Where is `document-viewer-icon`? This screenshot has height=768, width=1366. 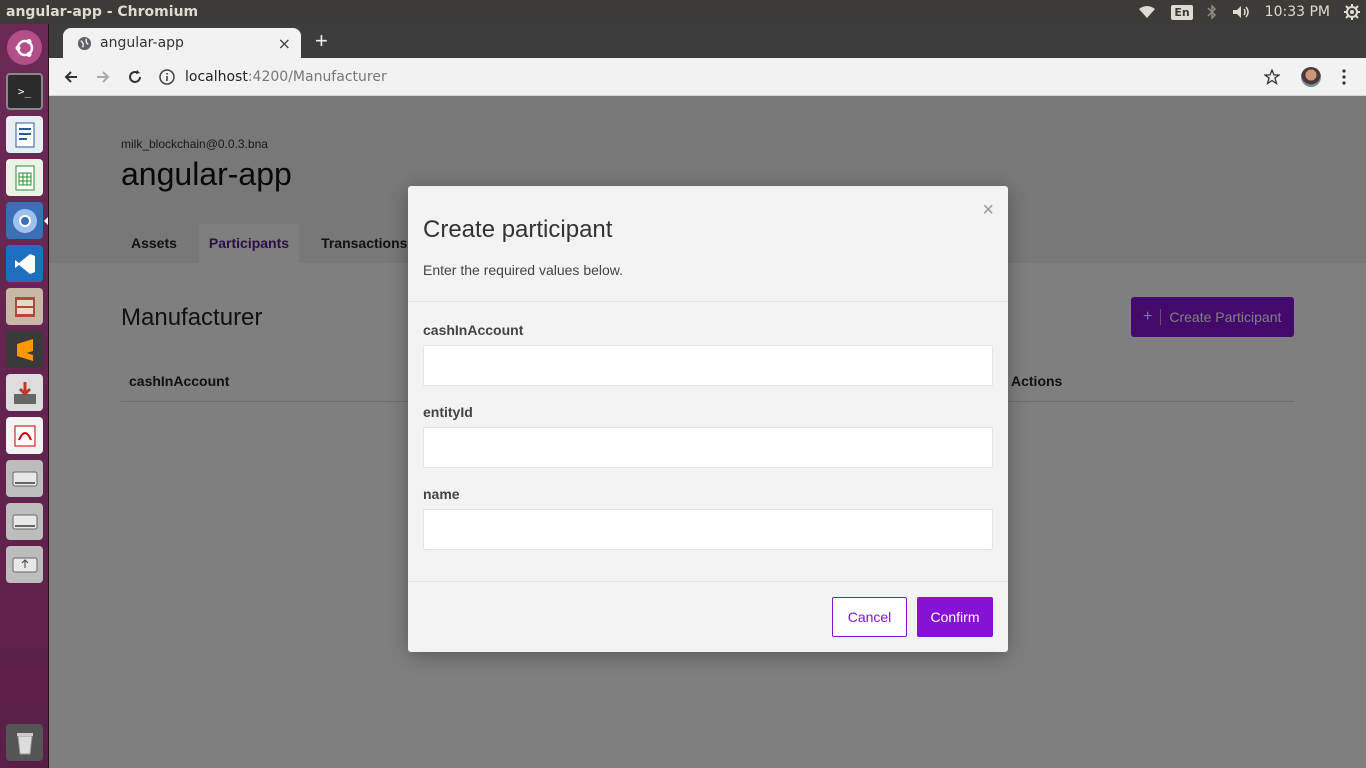
document-viewer-icon is located at coordinates (24, 435).